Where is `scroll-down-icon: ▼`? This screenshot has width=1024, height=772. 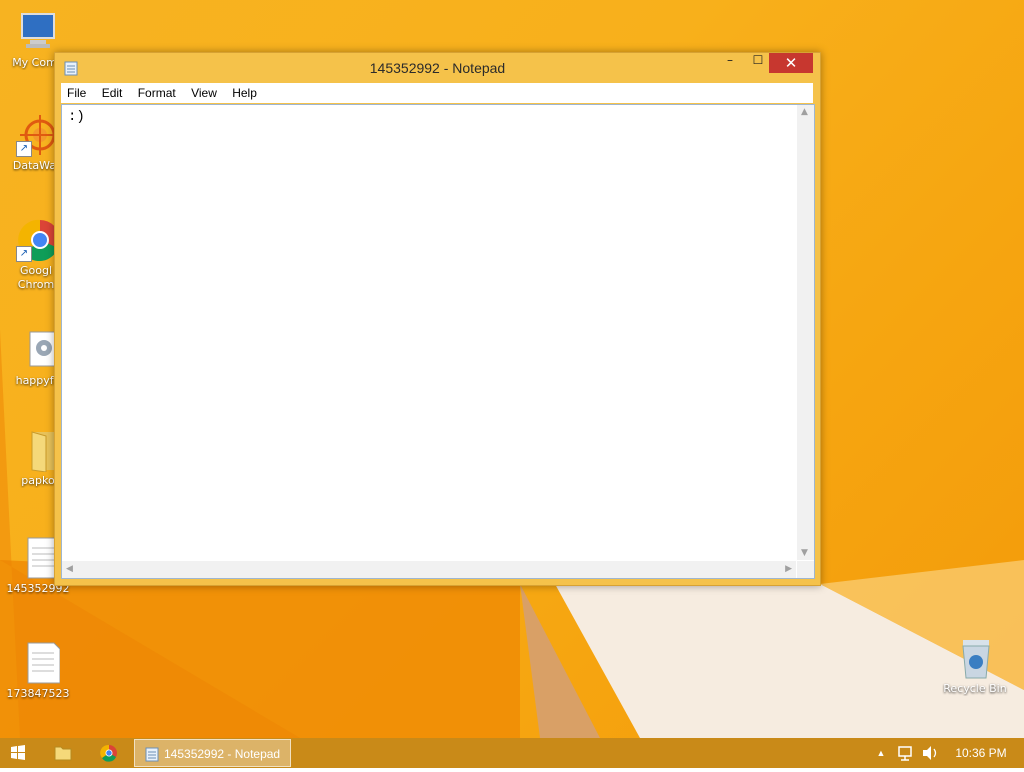 scroll-down-icon: ▼ is located at coordinates (804, 553).